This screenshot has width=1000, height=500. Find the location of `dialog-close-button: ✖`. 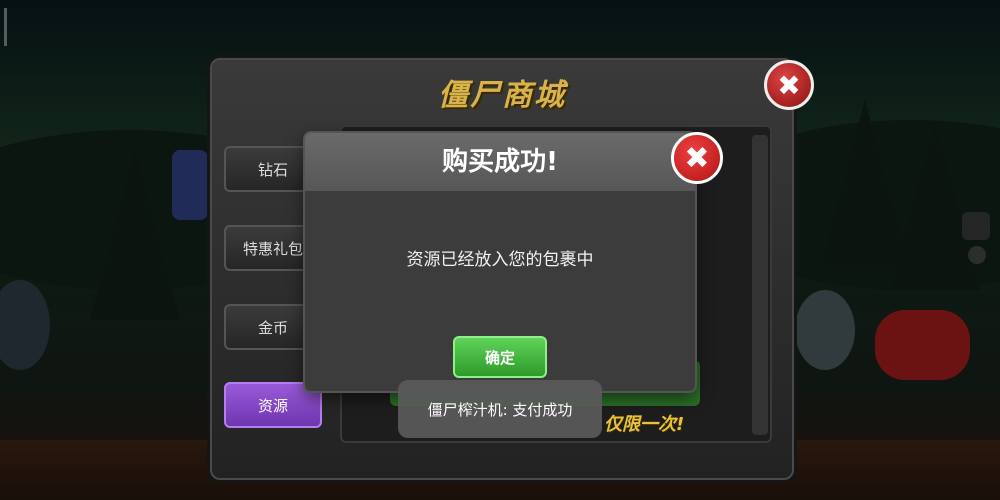

dialog-close-button: ✖ is located at coordinates (697, 158).